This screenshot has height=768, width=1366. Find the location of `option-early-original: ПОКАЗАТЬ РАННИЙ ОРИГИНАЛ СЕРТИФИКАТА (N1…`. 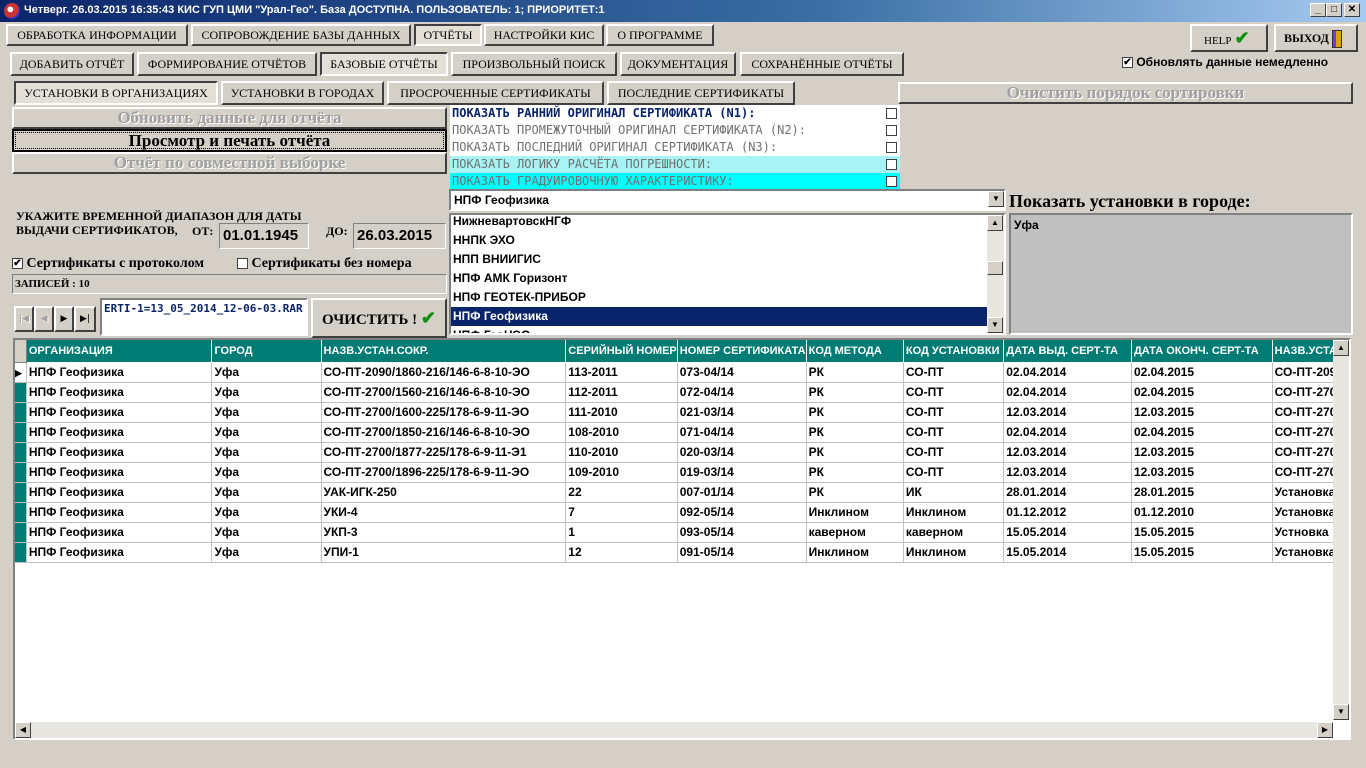

option-early-original: ПОКАЗАТЬ РАННИЙ ОРИГИНАЛ СЕРТИФИКАТА (N1… is located at coordinates (675, 113).